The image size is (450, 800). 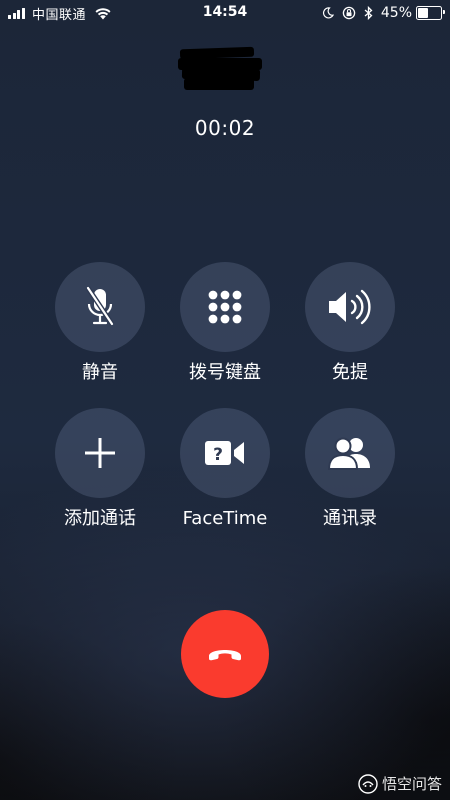 What do you see at coordinates (396, 13) in the screenshot?
I see `battery-percent: 45%` at bounding box center [396, 13].